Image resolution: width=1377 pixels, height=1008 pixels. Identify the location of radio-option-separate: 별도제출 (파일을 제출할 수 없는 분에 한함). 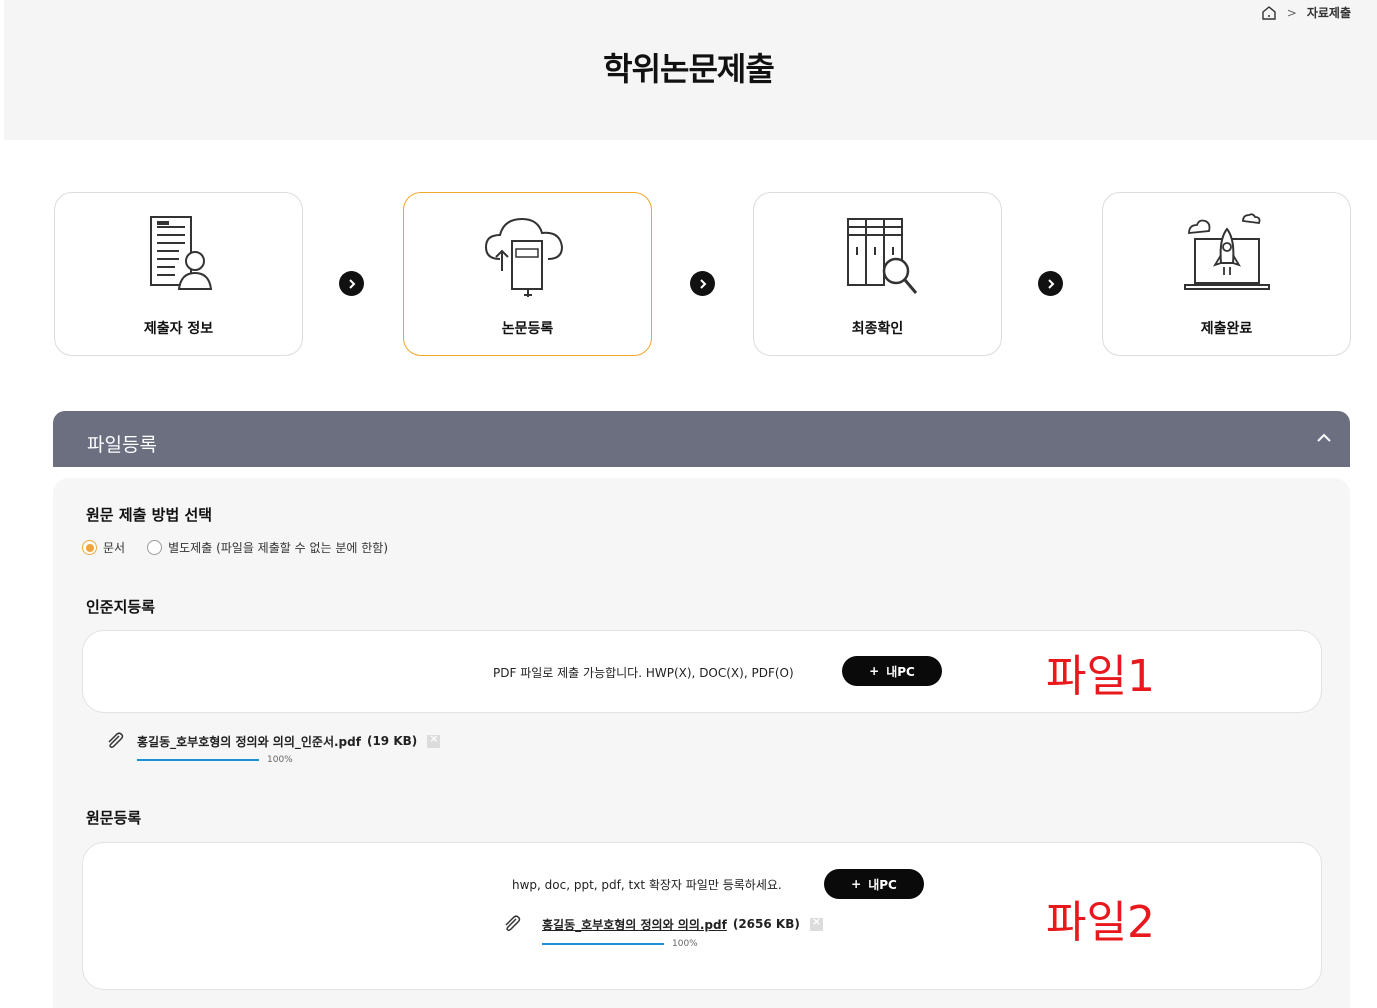
(267, 547).